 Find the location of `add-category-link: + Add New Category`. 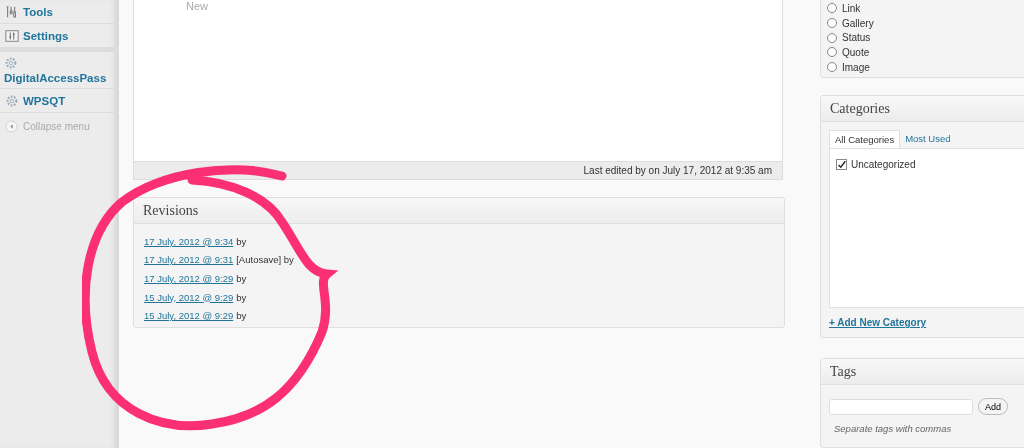

add-category-link: + Add New Category is located at coordinates (878, 323).